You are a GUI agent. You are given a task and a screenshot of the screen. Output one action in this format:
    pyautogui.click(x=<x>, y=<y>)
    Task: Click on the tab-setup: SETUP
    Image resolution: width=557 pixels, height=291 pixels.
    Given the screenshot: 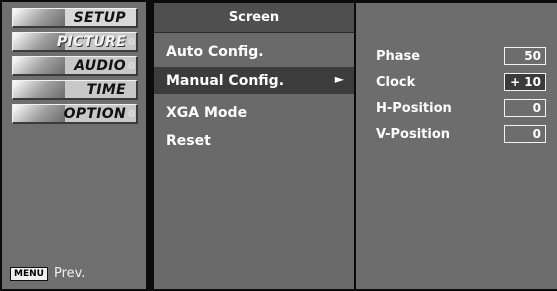 What is the action you would take?
    pyautogui.click(x=75, y=18)
    